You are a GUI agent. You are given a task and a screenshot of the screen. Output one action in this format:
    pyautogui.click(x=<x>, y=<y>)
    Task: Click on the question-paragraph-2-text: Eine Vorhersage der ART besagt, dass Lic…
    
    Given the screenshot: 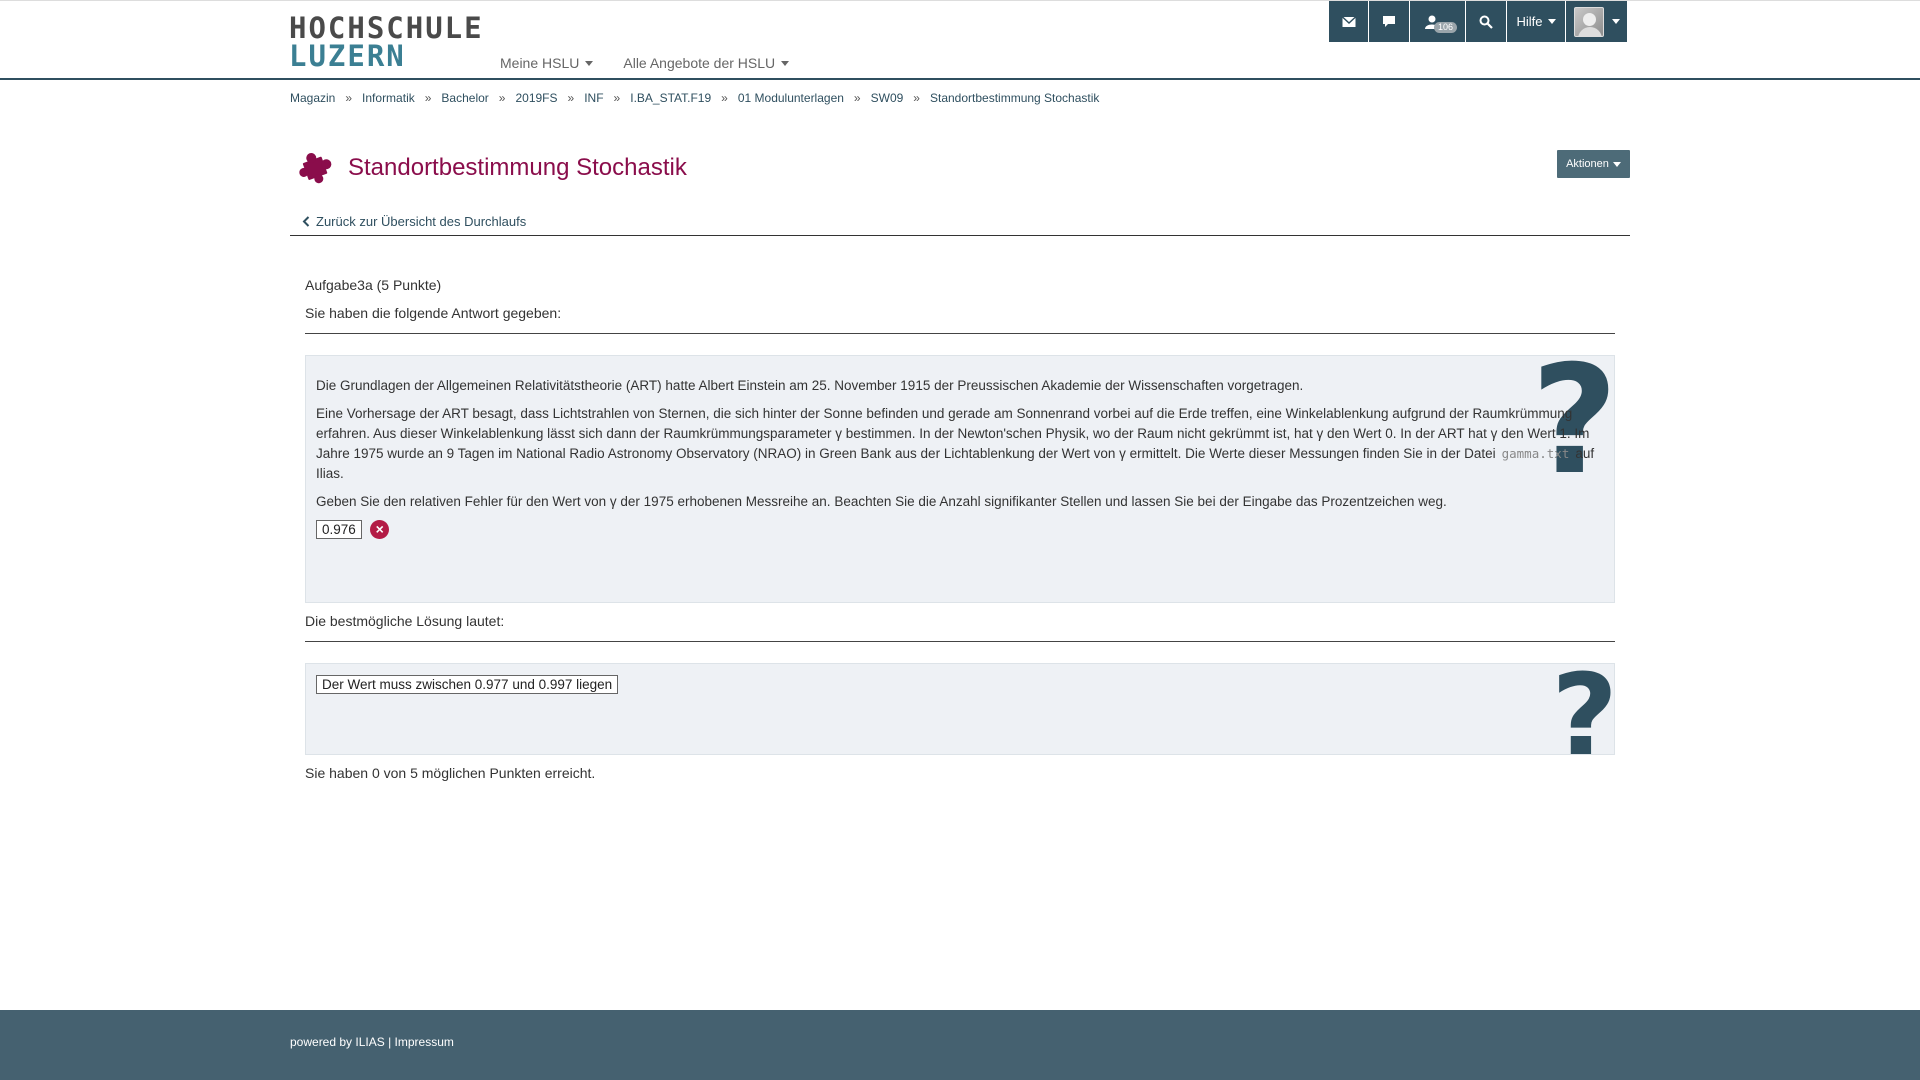 What is the action you would take?
    pyautogui.click(x=953, y=433)
    